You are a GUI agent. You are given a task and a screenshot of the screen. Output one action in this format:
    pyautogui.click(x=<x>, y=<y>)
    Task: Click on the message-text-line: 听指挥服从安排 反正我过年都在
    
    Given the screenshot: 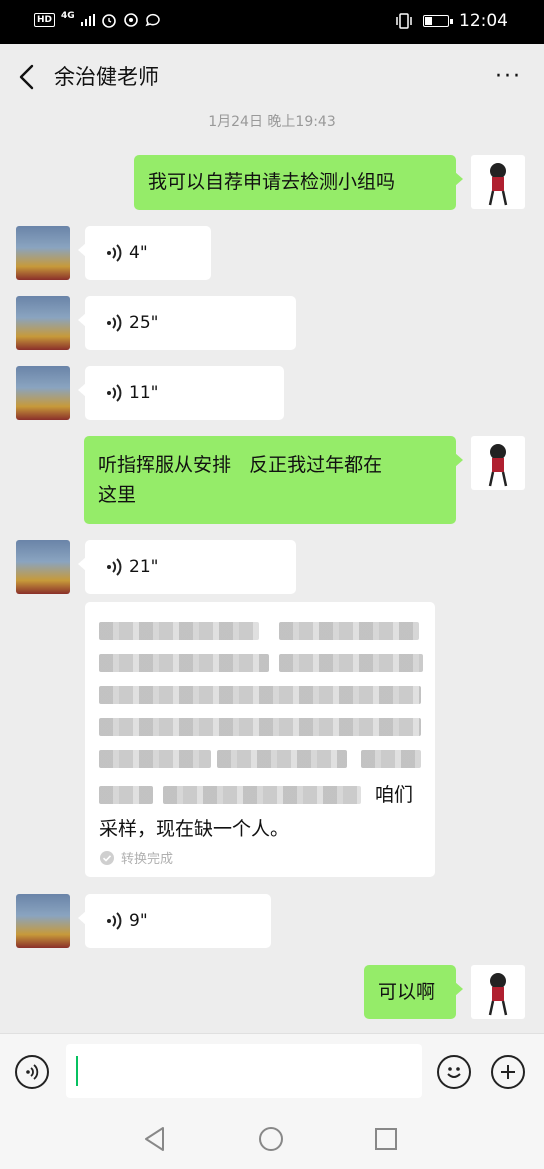 What is the action you would take?
    pyautogui.click(x=240, y=465)
    